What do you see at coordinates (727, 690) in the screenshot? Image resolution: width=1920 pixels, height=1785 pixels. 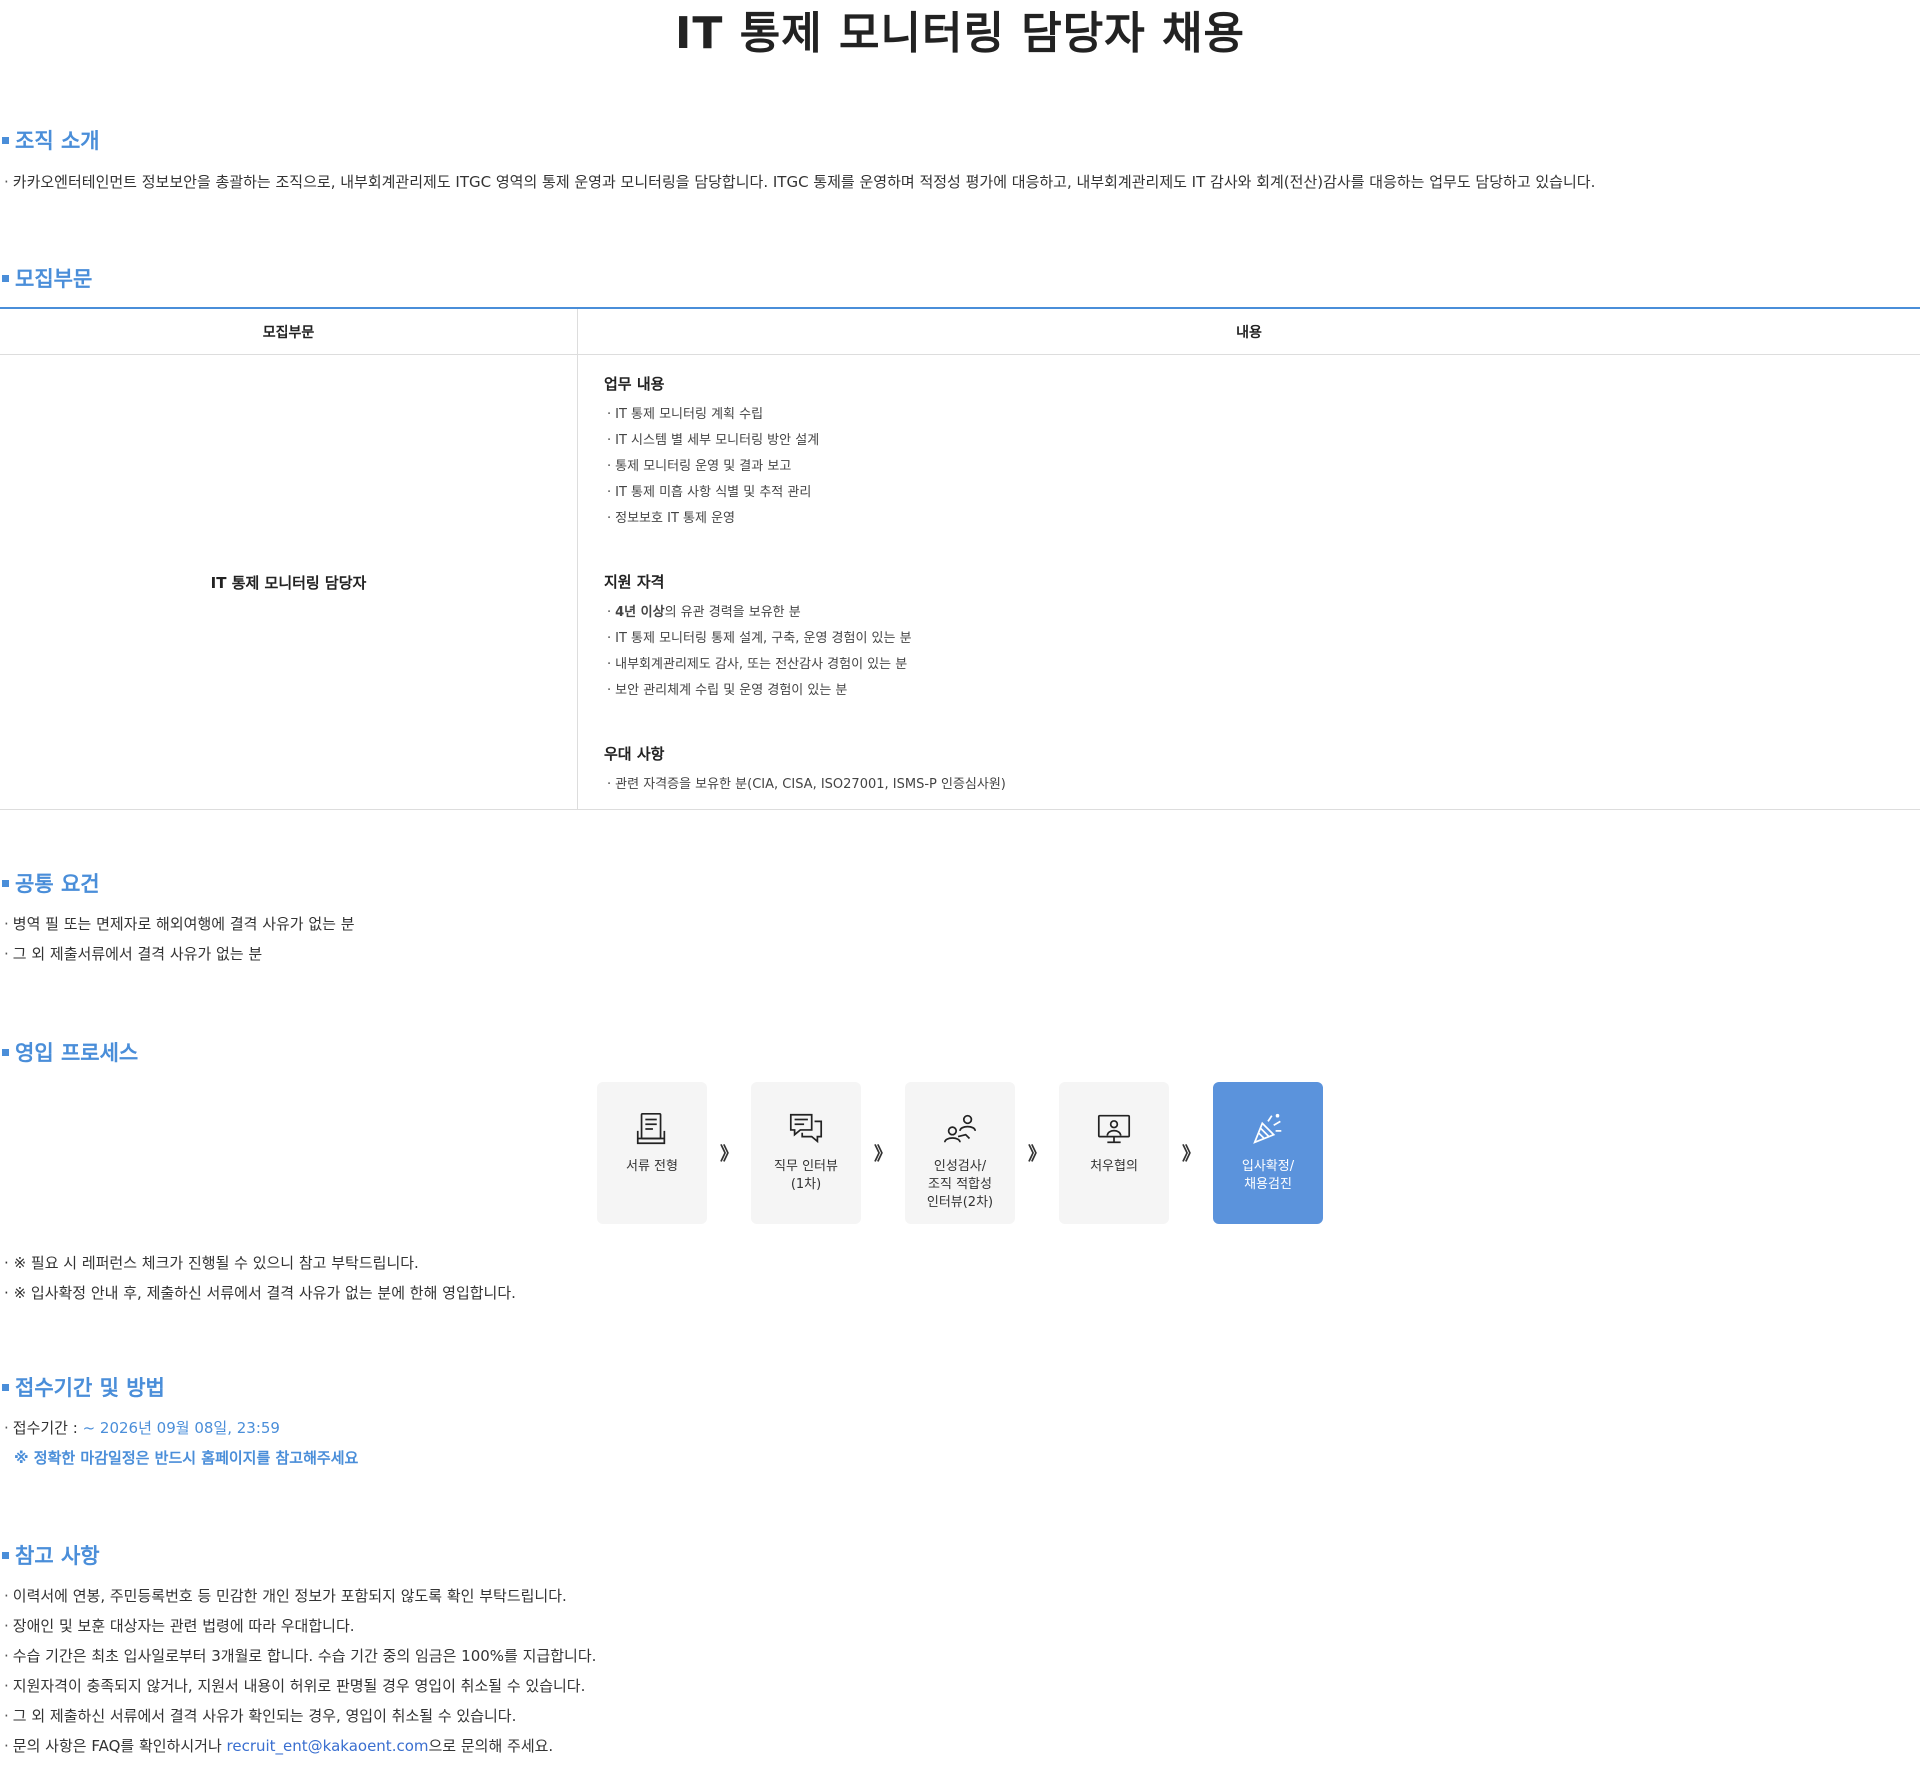 I see `list-item: · 보안 관리체계 수립 및 운영 경험이 있는 분` at bounding box center [727, 690].